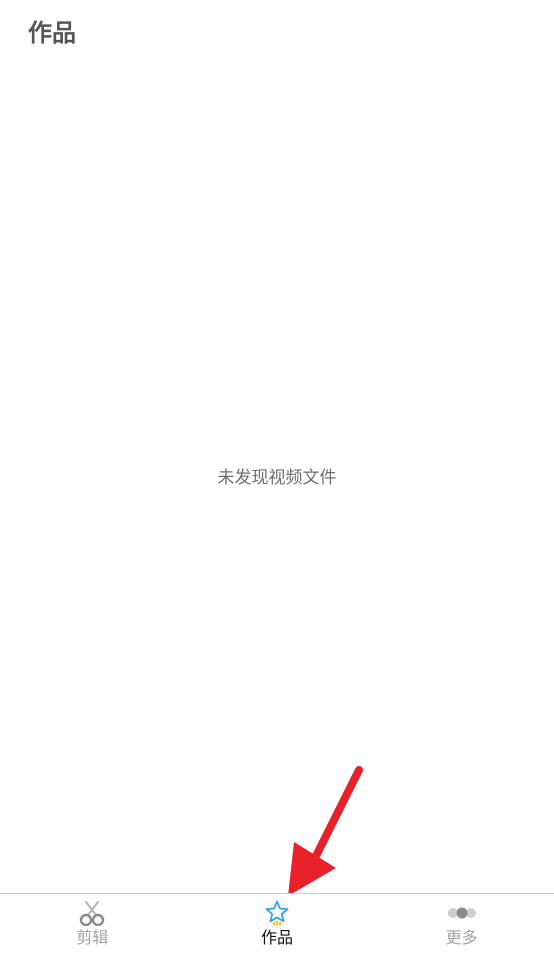  Describe the element at coordinates (277, 937) in the screenshot. I see `tab-works-label: 作品` at that location.